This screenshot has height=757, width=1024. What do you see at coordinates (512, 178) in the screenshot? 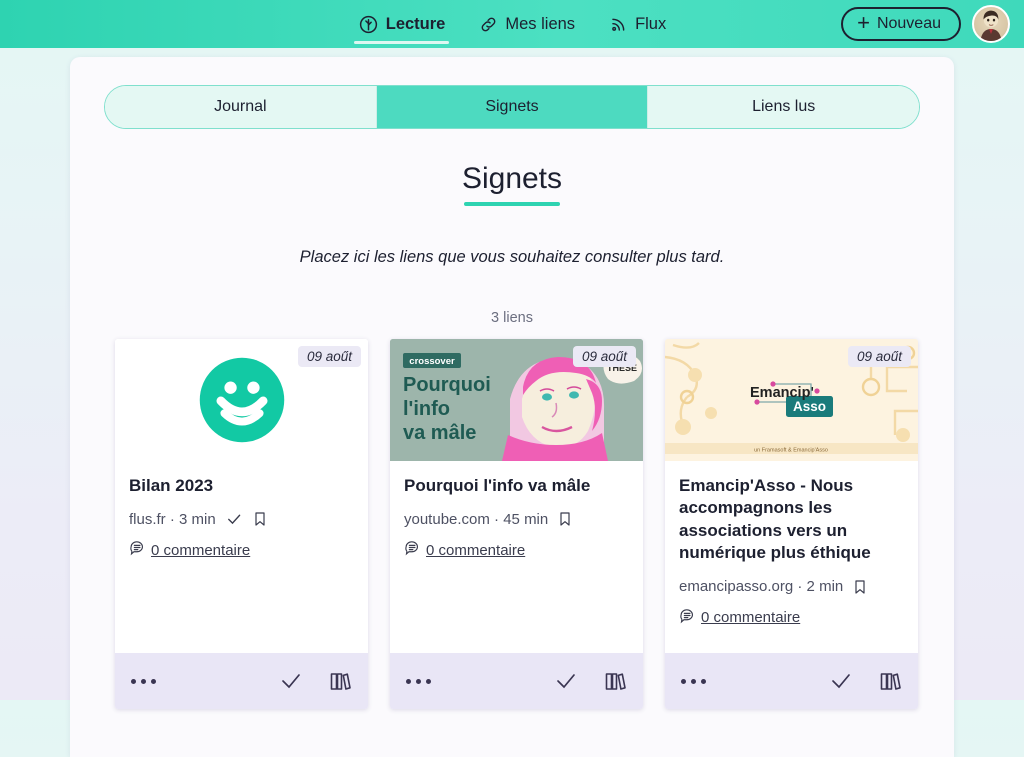
I see `page-title: Signets` at bounding box center [512, 178].